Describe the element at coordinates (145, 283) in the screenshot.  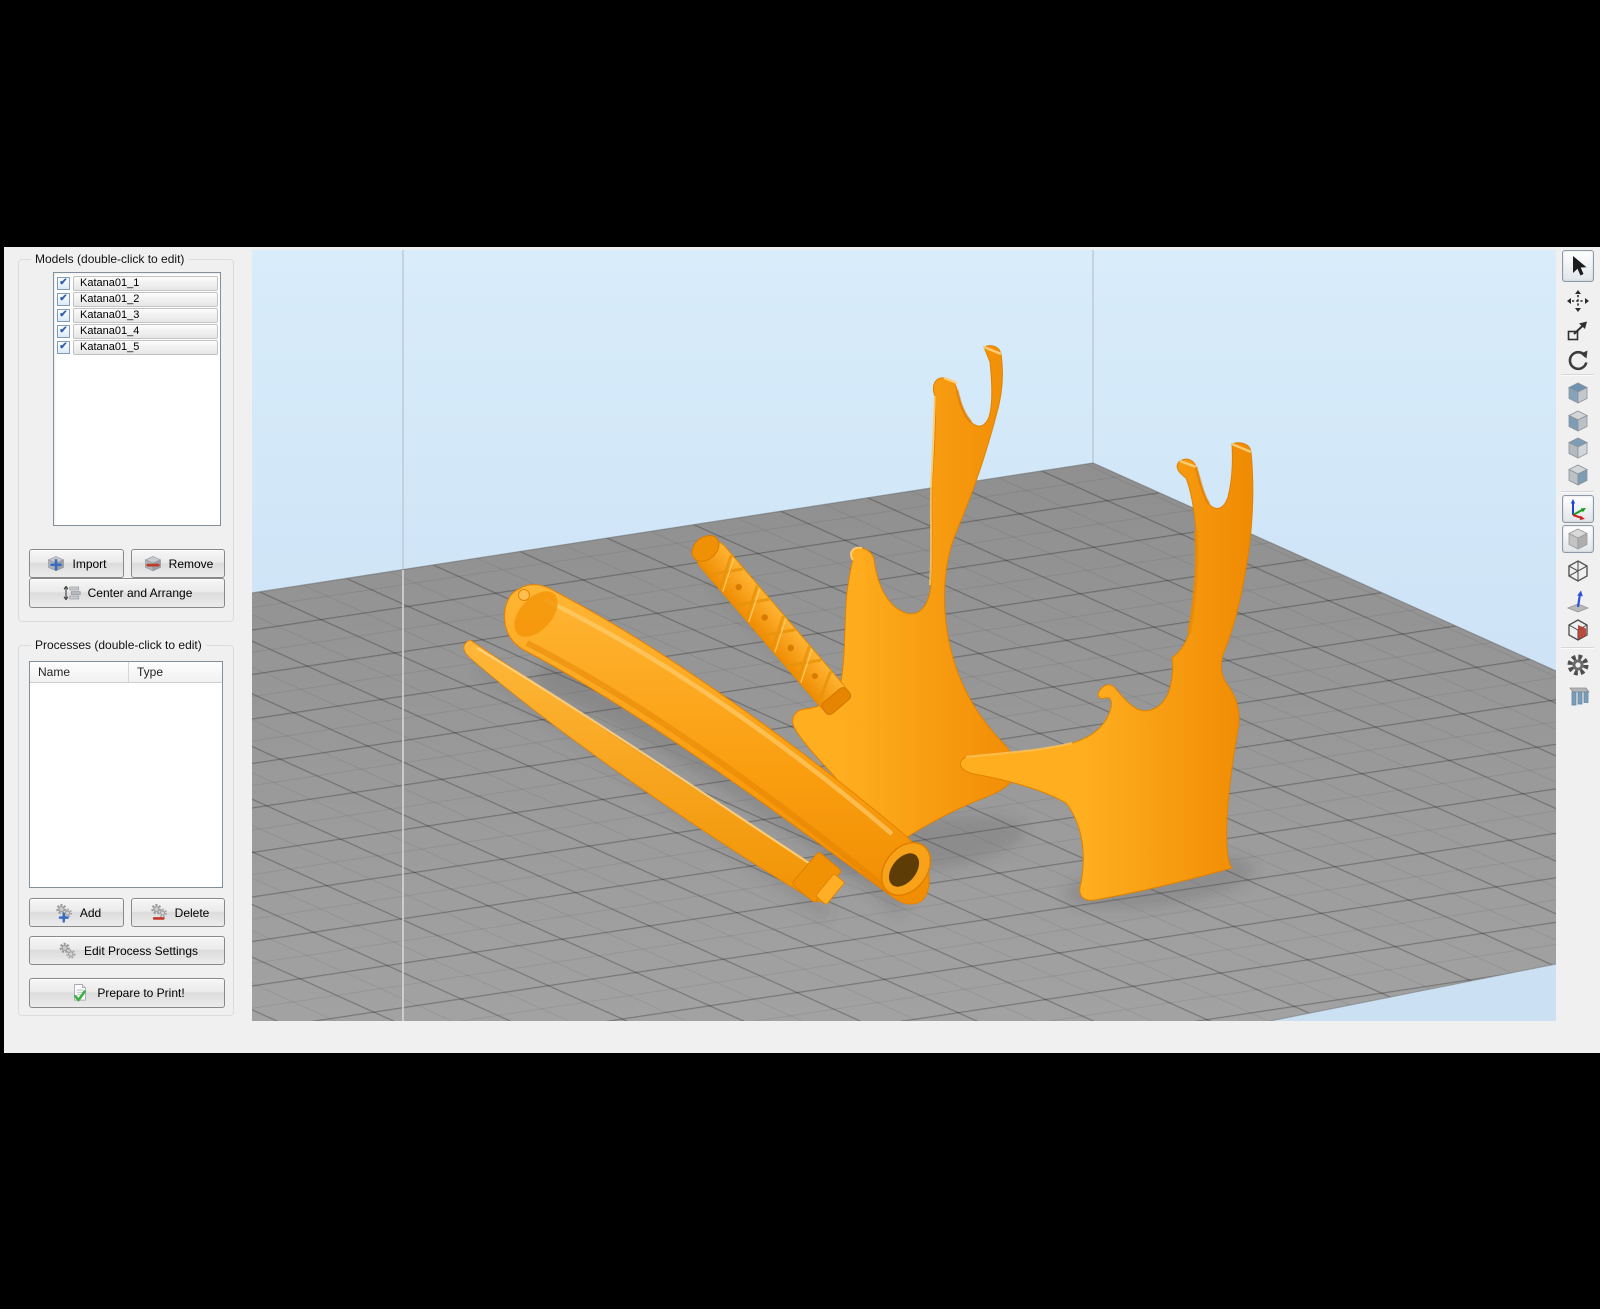
I see `model-item-label: Katana01_1` at that location.